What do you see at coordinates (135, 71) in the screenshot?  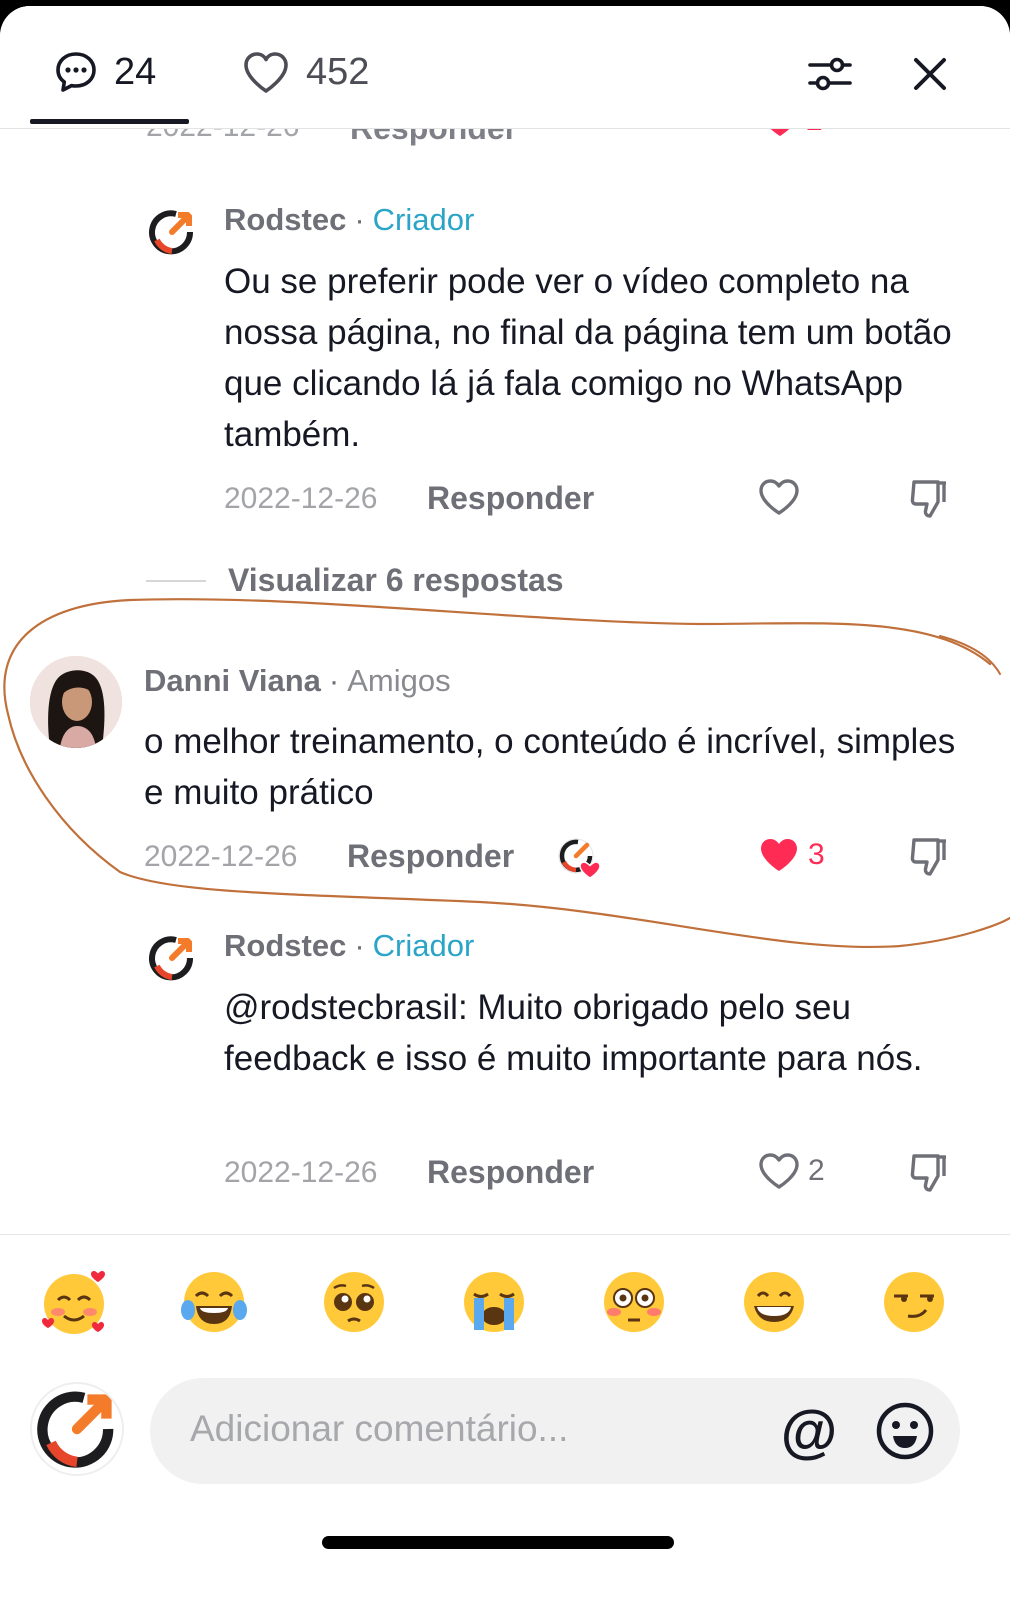 I see `comment-count: 24` at bounding box center [135, 71].